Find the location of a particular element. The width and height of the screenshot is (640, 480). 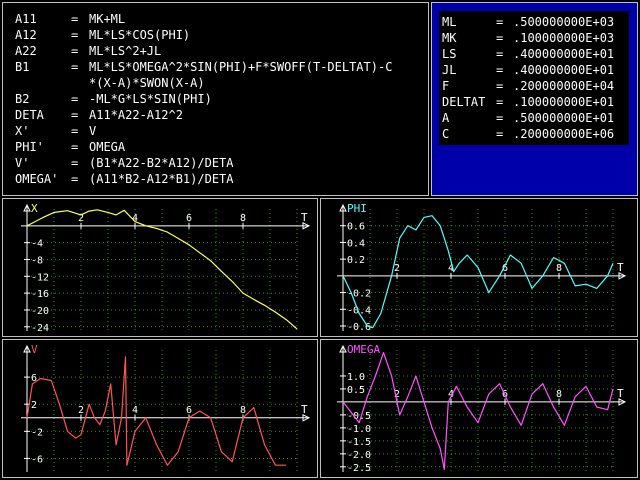

chart-omega-panel: 2 4 6 8 1.0 0.5 -0.5 -1.0 -1.5 -2.0 -2.5 OMEGA T is located at coordinates (479, 408).